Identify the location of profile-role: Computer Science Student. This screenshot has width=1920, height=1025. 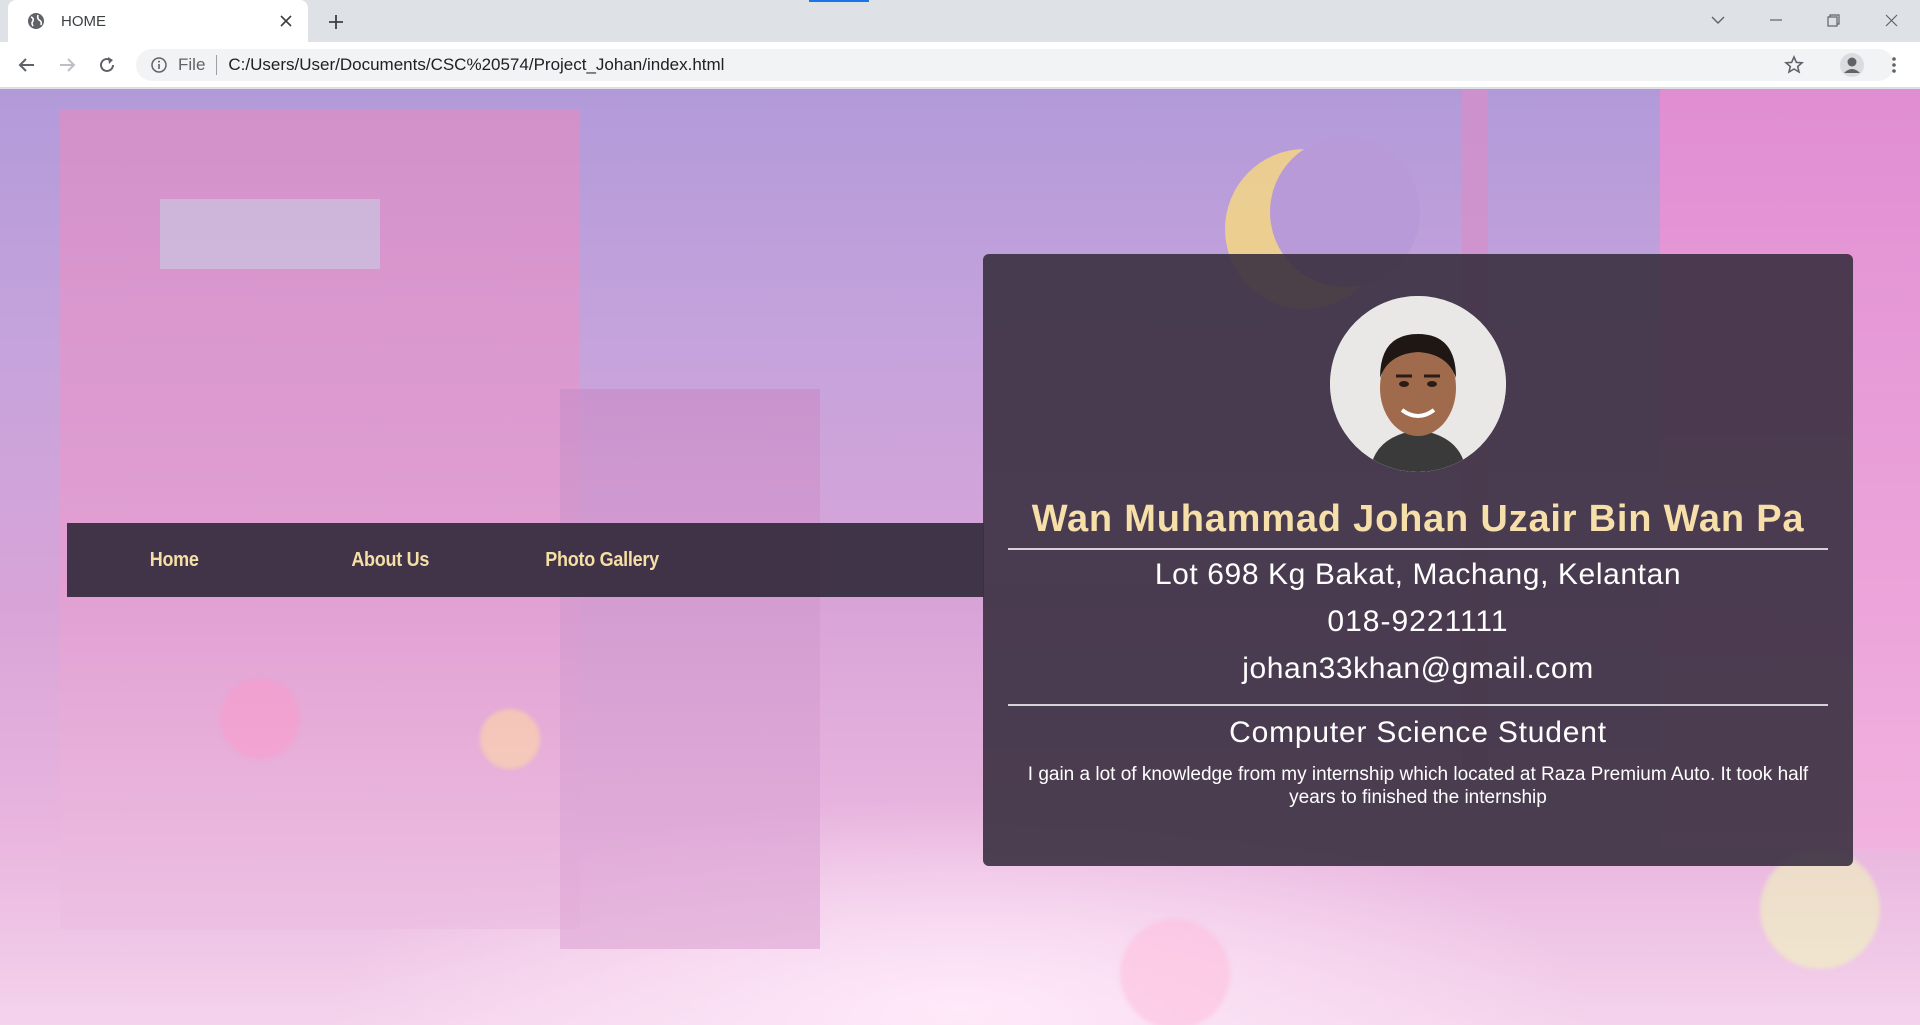
(1418, 732).